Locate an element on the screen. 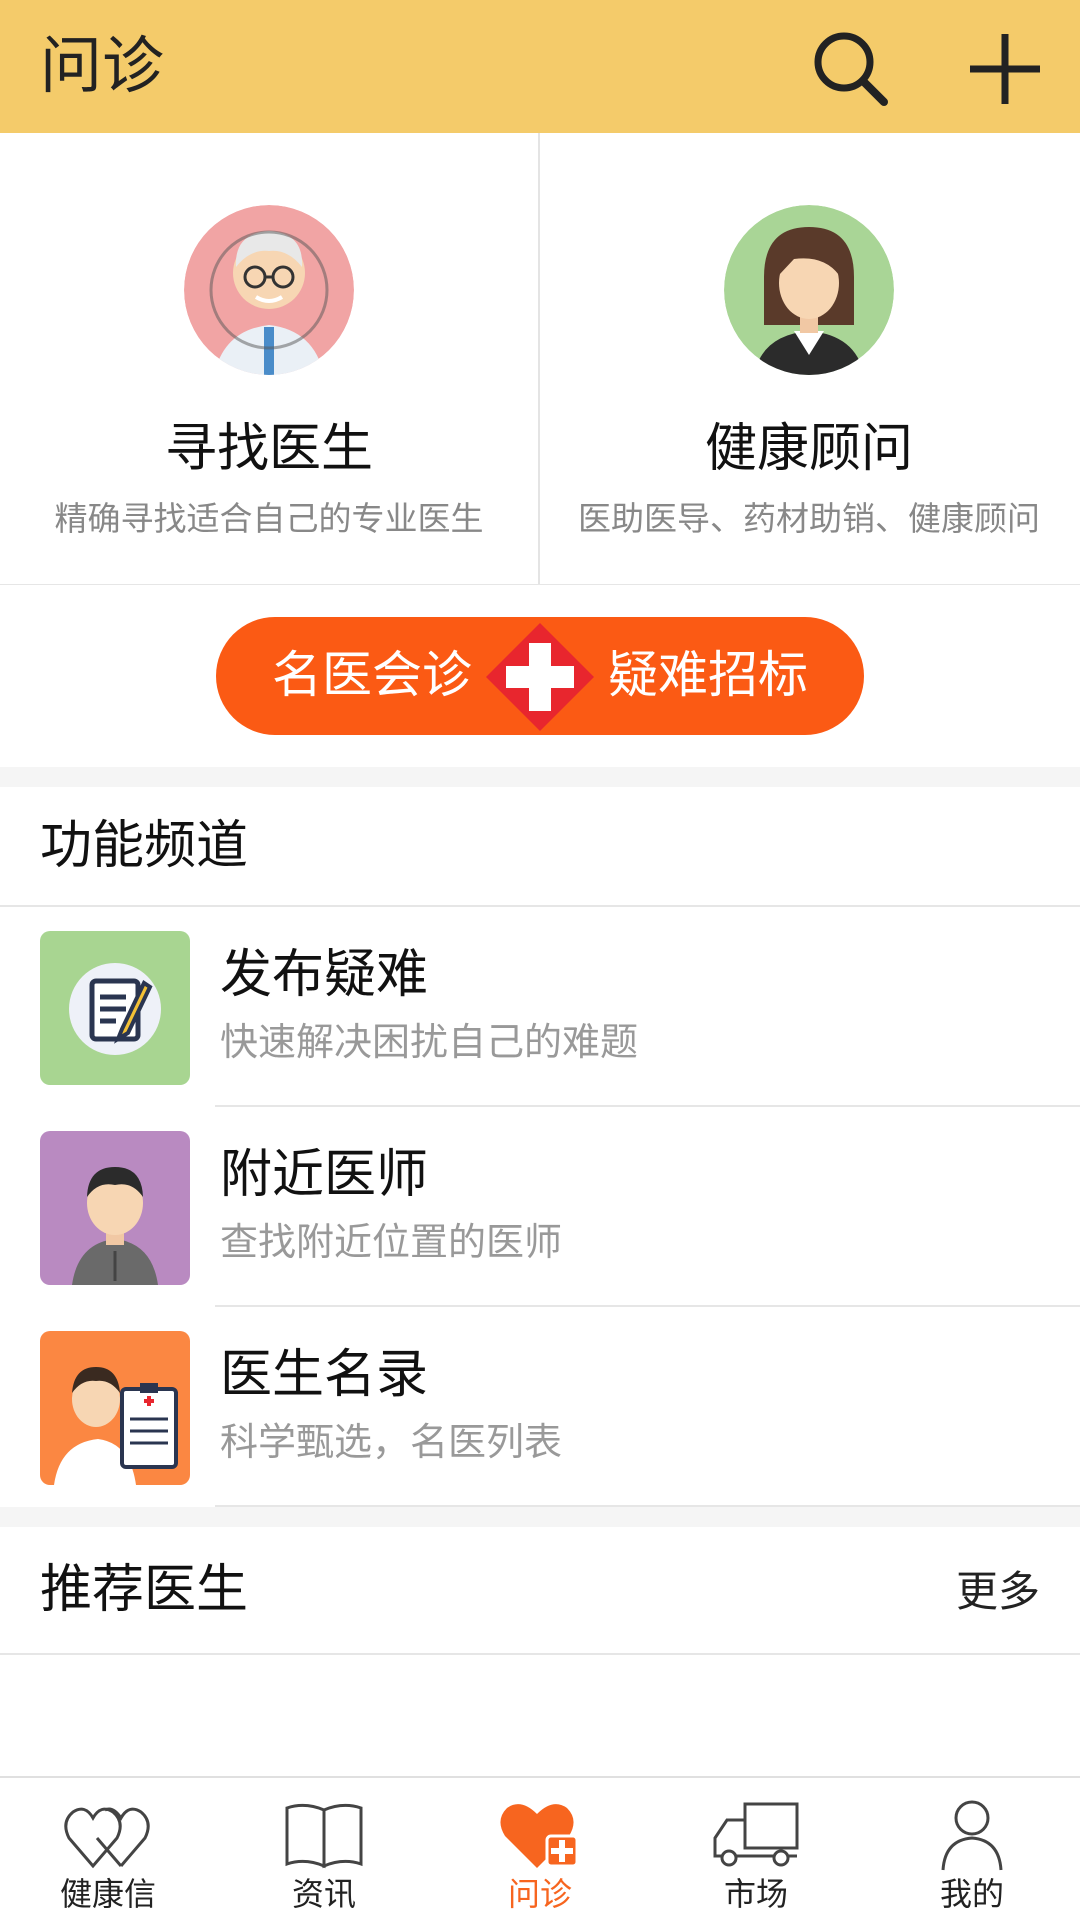 The height and width of the screenshot is (1922, 1080). tab-label: 市场 is located at coordinates (755, 1894).